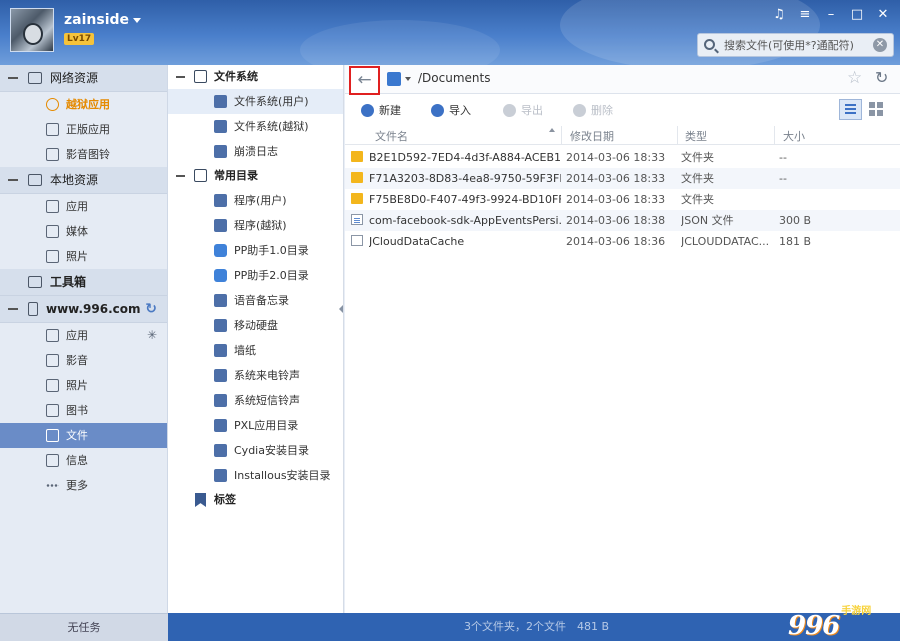 This screenshot has height=641, width=900. What do you see at coordinates (83, 485) in the screenshot?
I see `nav-item-device-more: 更多` at bounding box center [83, 485].